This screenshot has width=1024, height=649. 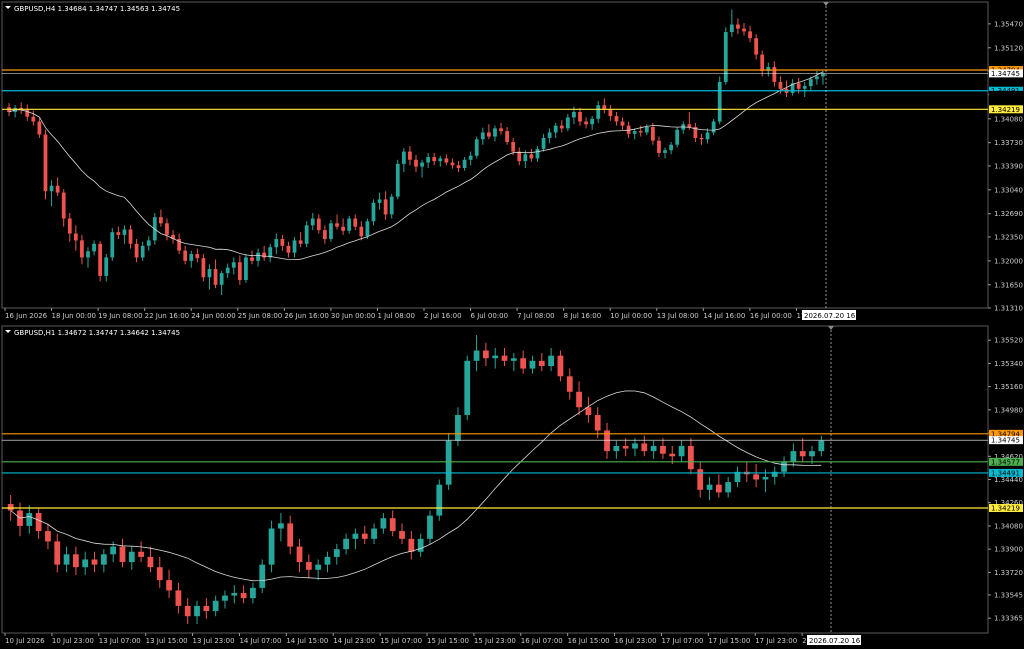 What do you see at coordinates (589, 641) in the screenshot?
I see `x-tick-label: 16 Jul 15:00` at bounding box center [589, 641].